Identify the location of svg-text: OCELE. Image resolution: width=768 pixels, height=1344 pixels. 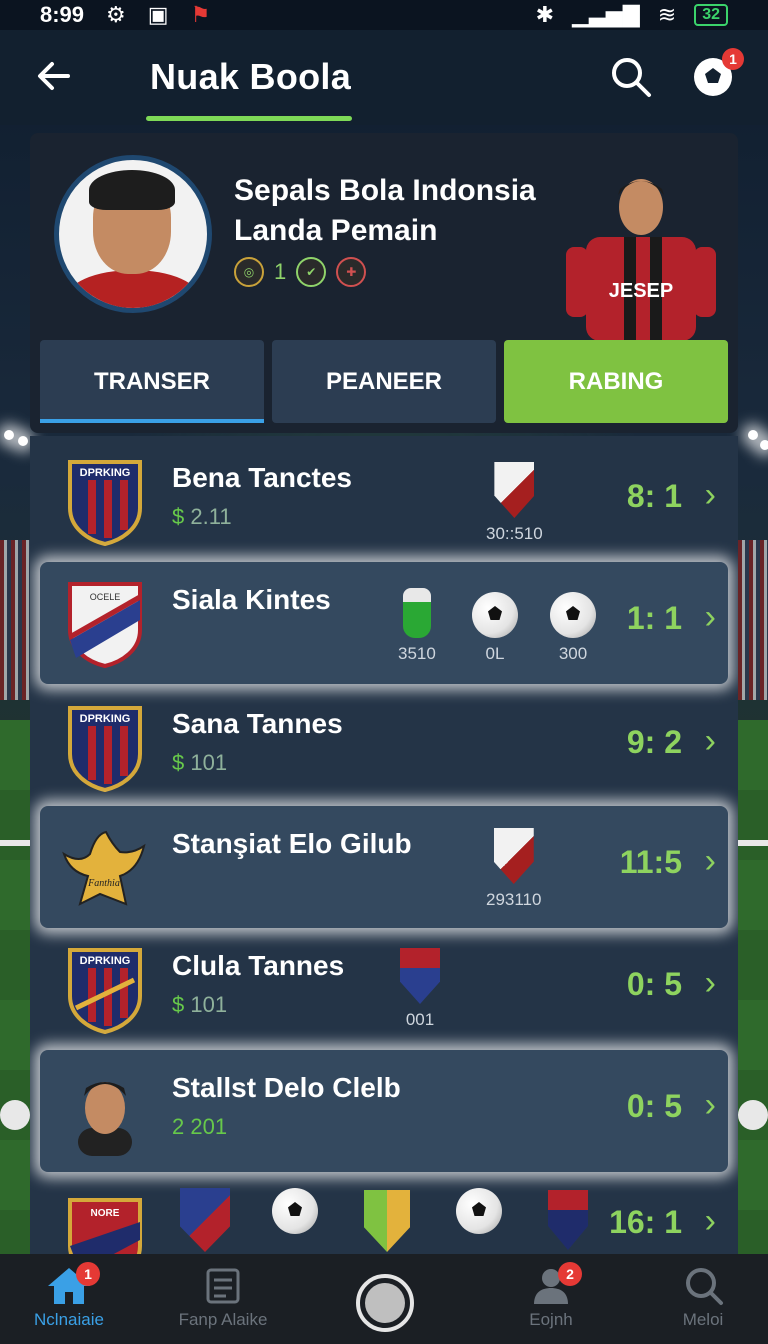
(105, 597).